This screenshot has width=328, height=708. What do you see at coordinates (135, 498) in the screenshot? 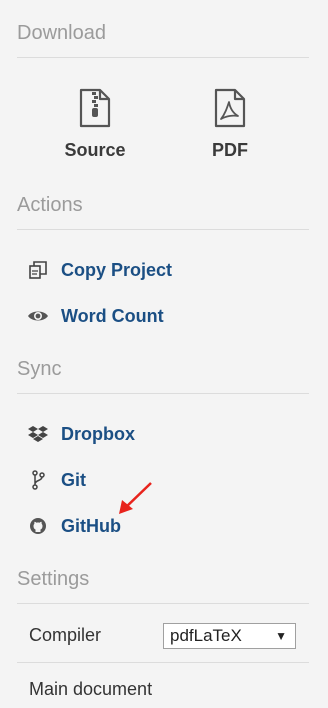
I see `annotation-arrow-icon` at bounding box center [135, 498].